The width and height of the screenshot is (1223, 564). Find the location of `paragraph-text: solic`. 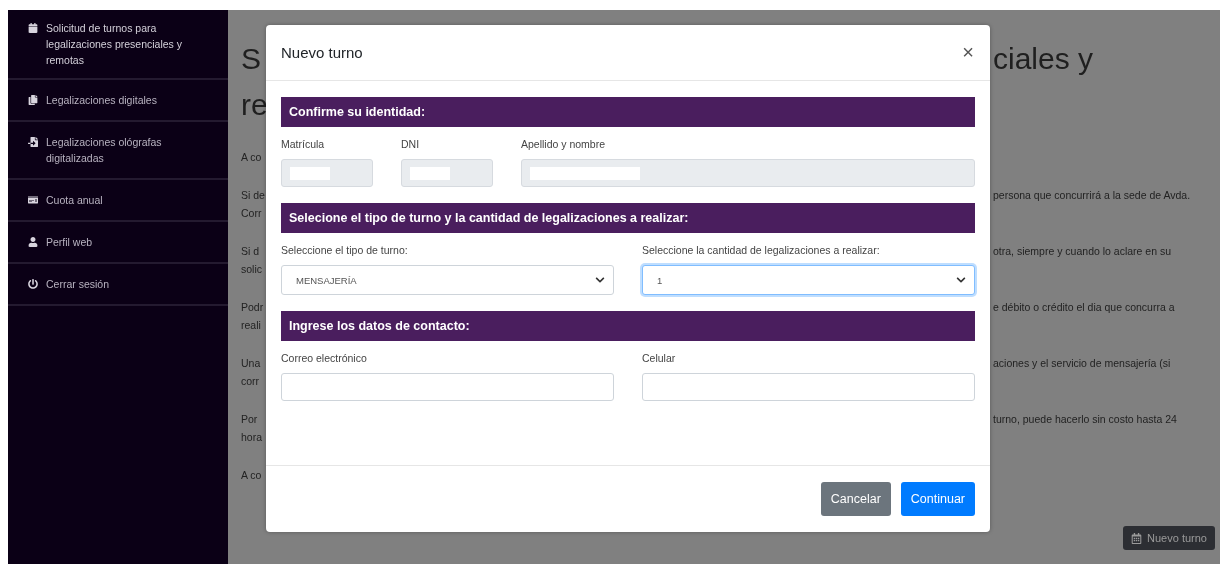

paragraph-text: solic is located at coordinates (252, 269).